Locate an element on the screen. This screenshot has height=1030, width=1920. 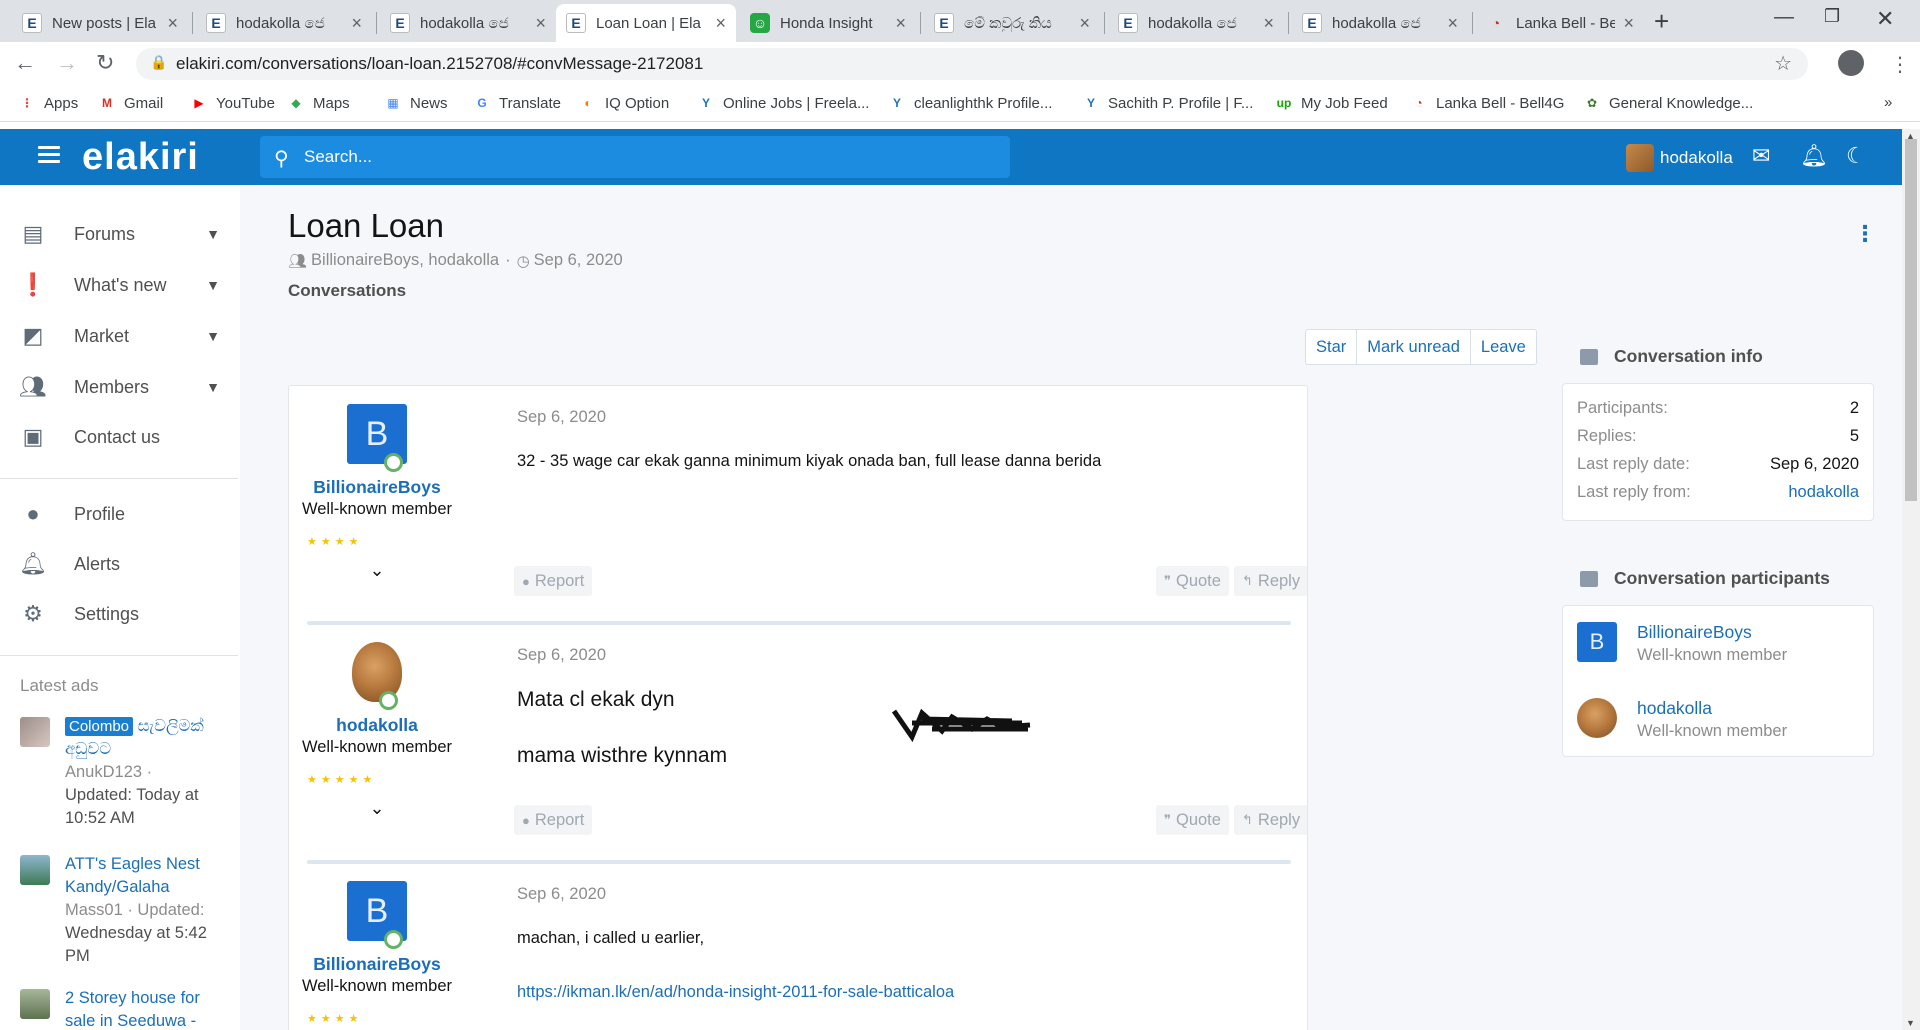
restore-window-icon: ❐ is located at coordinates (1832, 16).